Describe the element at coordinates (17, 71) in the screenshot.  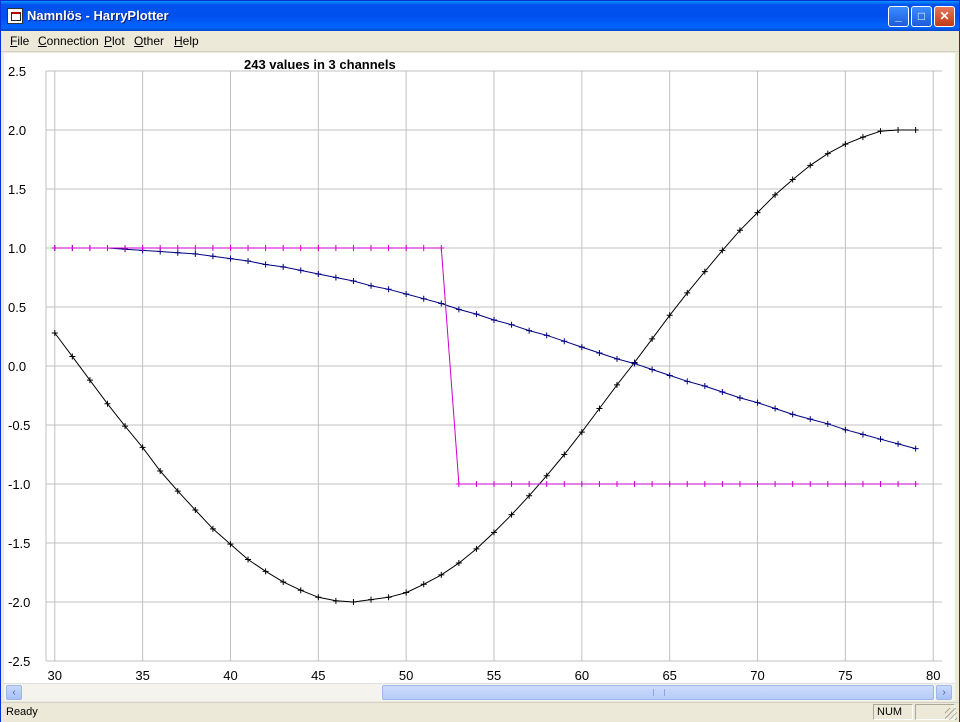
I see `y-tick-label: 2.5` at that location.